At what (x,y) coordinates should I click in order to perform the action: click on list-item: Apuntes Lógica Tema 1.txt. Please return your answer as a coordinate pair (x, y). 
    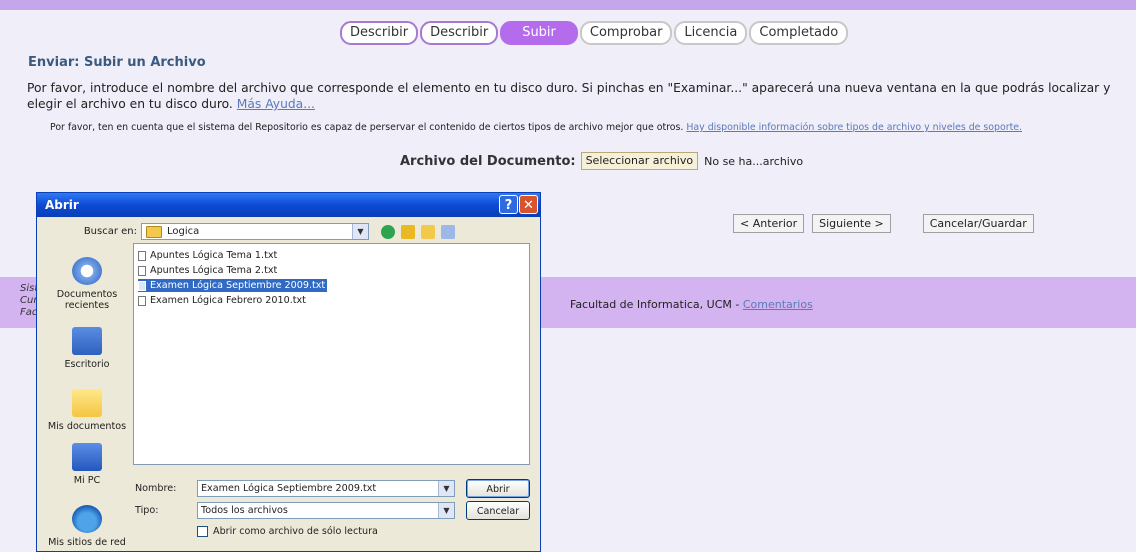
    Looking at the image, I should click on (207, 255).